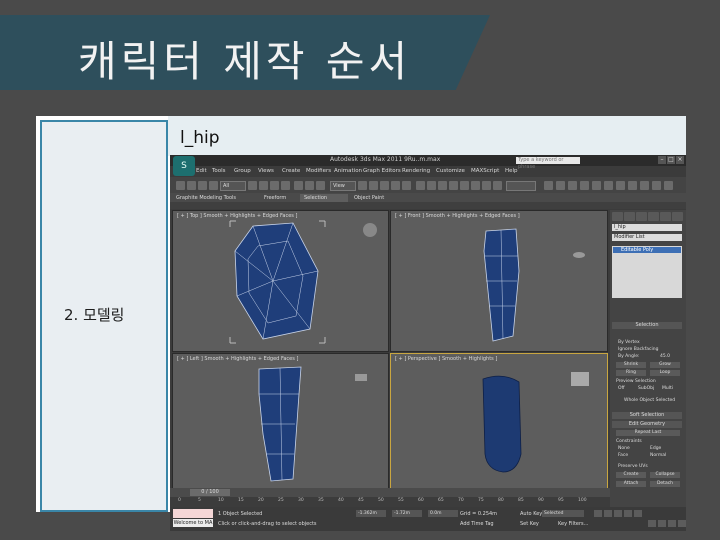 This screenshot has height=540, width=720. I want to click on create-button: Create, so click(631, 475).